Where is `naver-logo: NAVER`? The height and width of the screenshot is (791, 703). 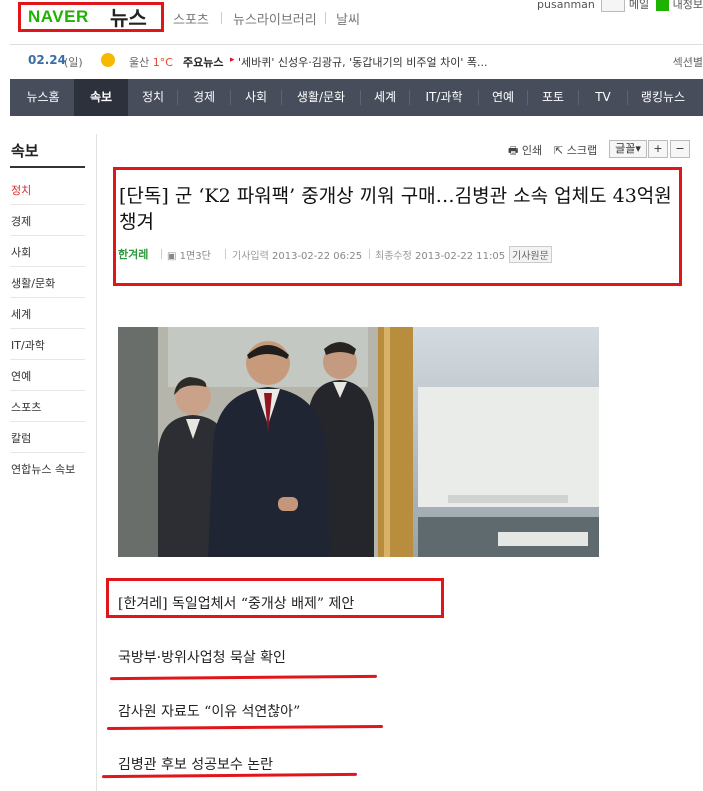 naver-logo: NAVER is located at coordinates (58, 17).